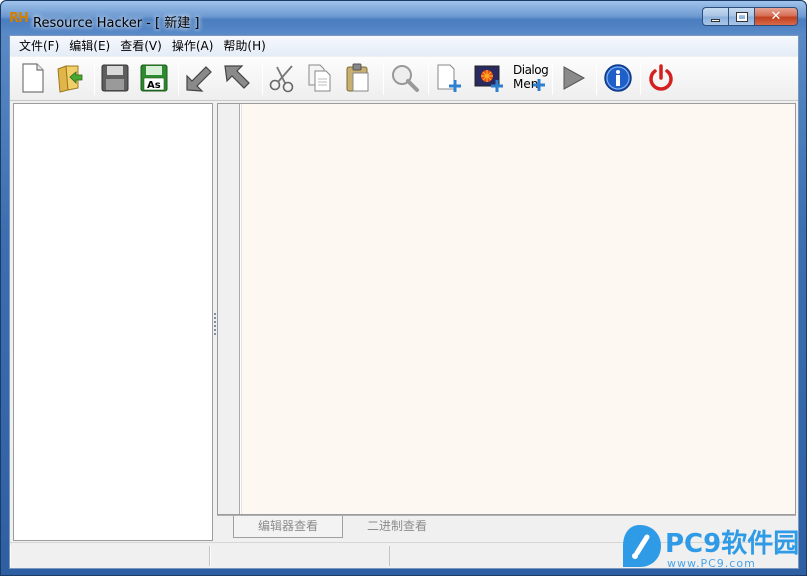  What do you see at coordinates (215, 324) in the screenshot?
I see `splitter-grip` at bounding box center [215, 324].